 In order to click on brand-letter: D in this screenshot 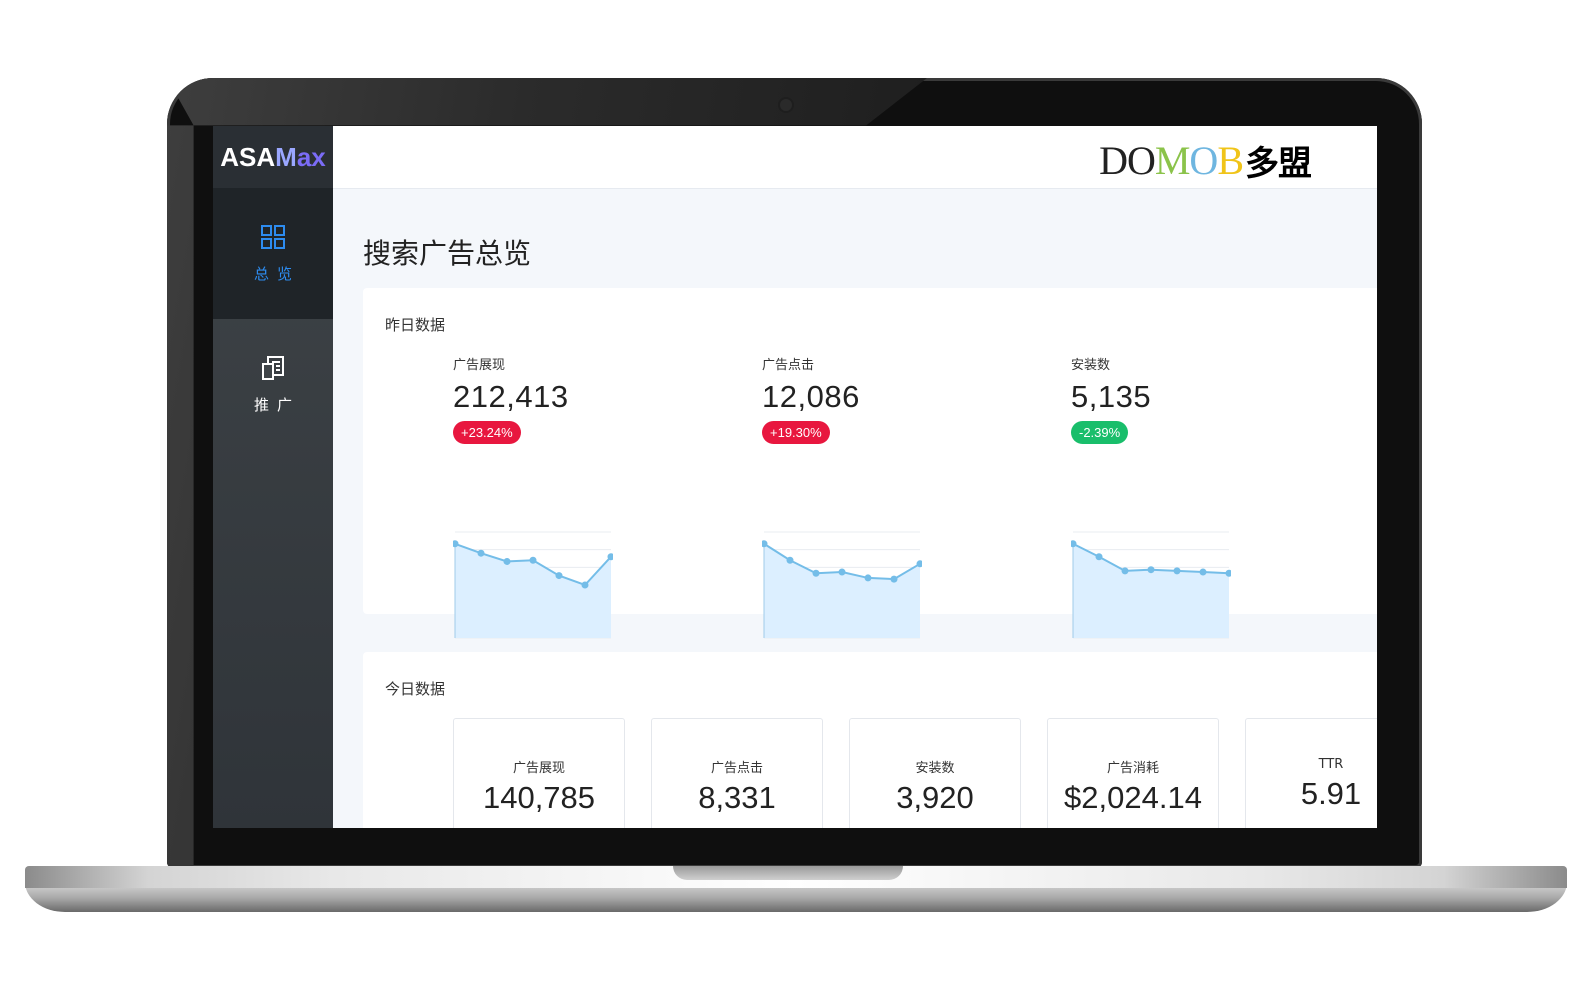, I will do `click(1113, 160)`.